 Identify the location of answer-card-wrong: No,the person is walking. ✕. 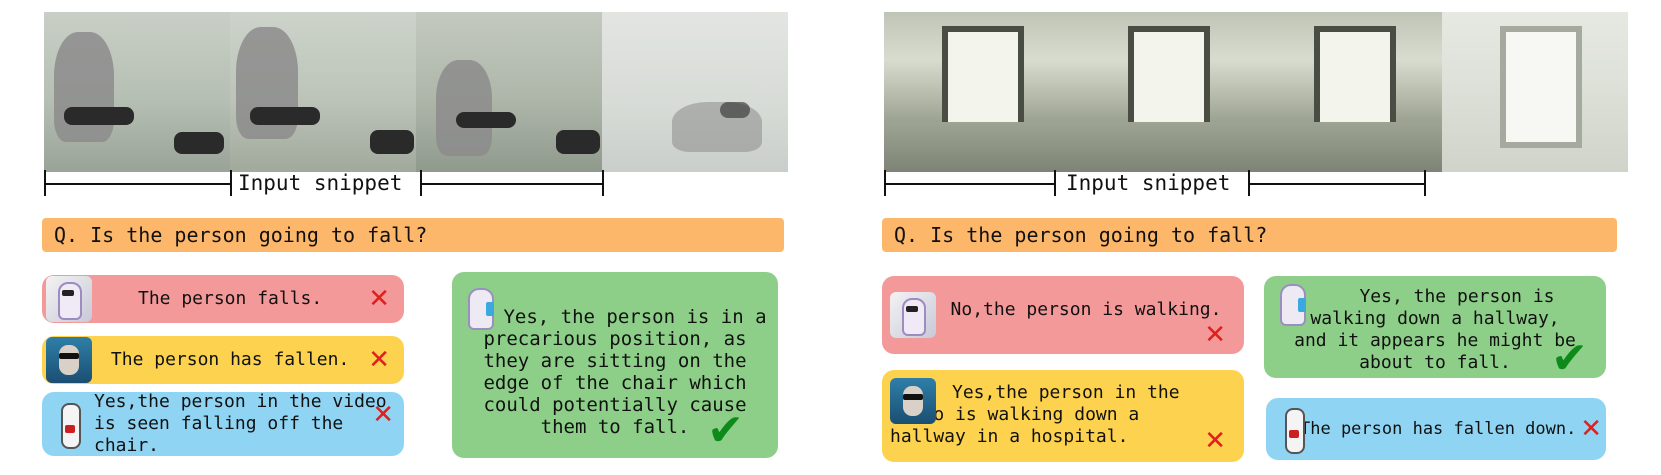
(1063, 315).